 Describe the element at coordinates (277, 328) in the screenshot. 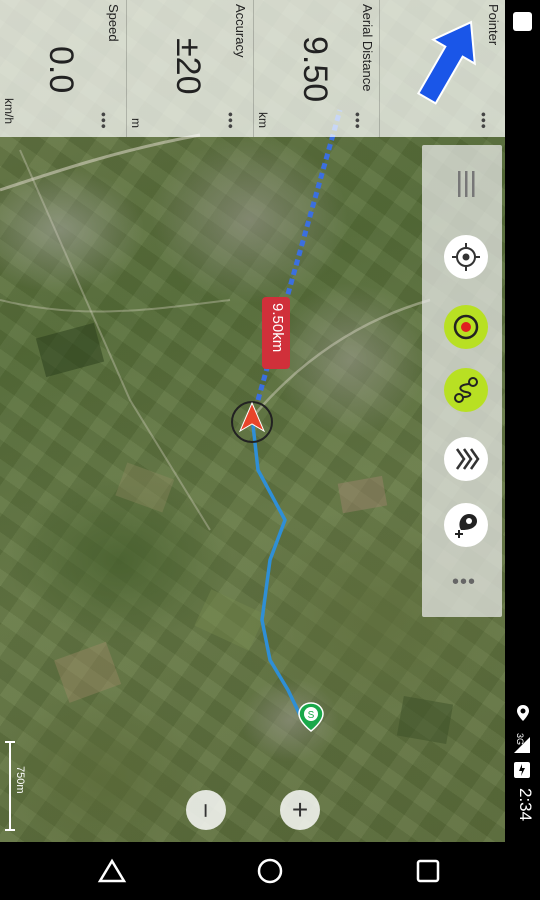

I see `distance-label-text: 9.50km` at that location.